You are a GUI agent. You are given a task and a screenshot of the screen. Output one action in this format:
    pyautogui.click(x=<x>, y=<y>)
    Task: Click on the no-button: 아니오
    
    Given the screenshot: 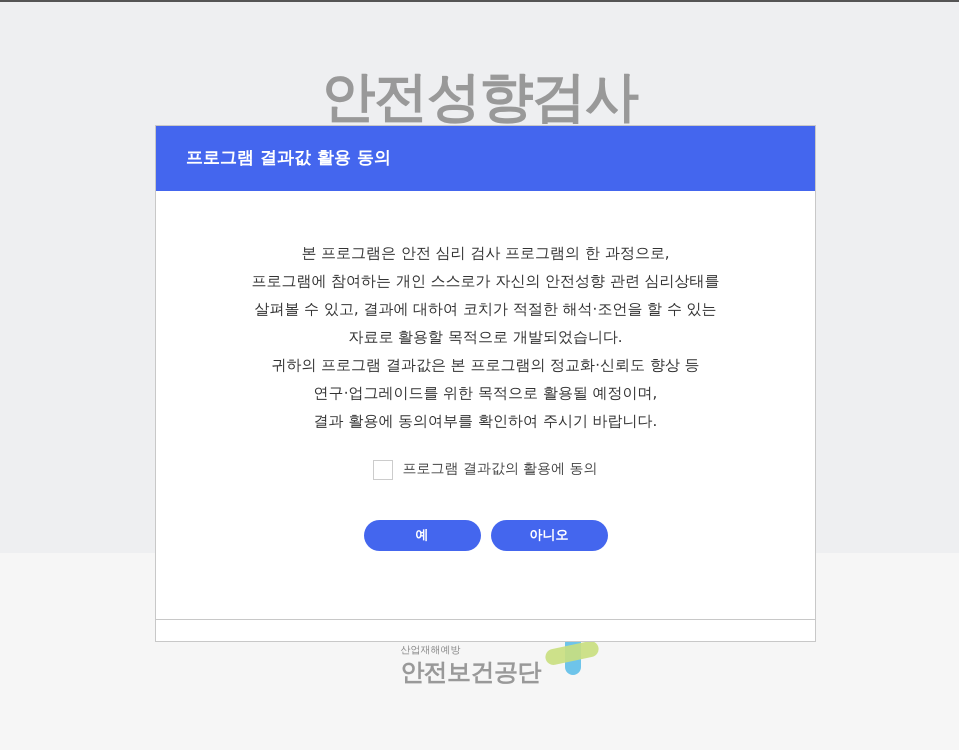 What is the action you would take?
    pyautogui.click(x=549, y=535)
    